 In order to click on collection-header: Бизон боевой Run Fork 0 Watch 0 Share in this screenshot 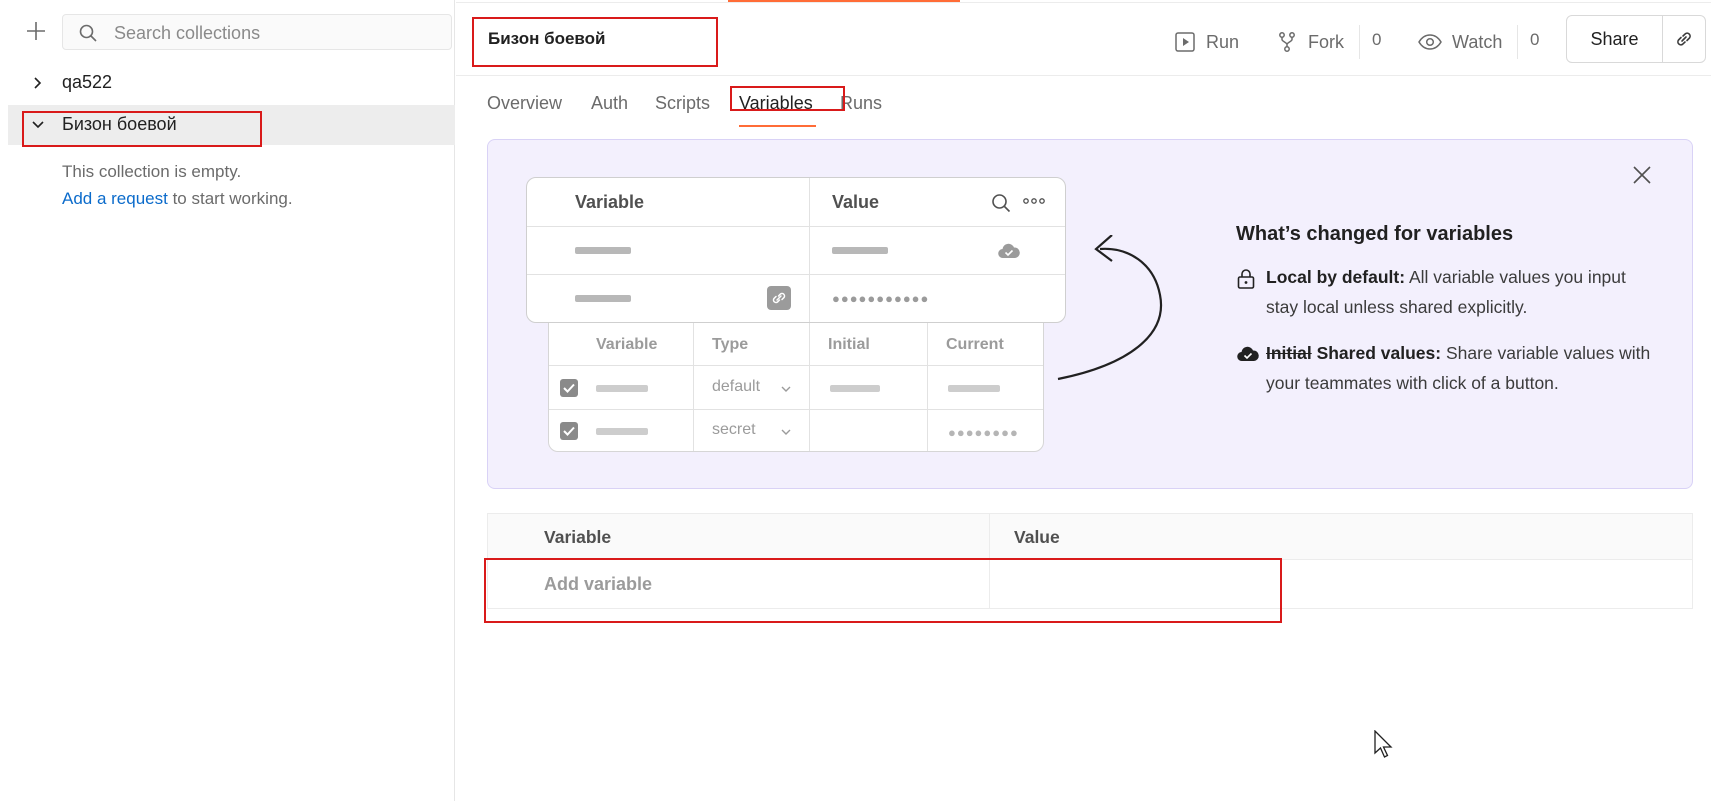, I will do `click(1083, 39)`.